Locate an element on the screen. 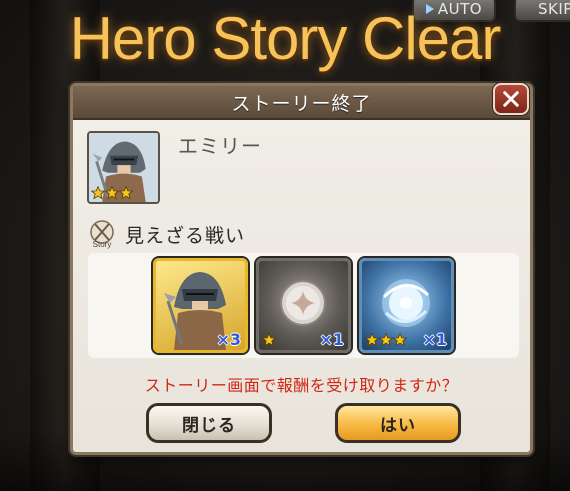  story-title: 見えざる戦い is located at coordinates (185, 235).